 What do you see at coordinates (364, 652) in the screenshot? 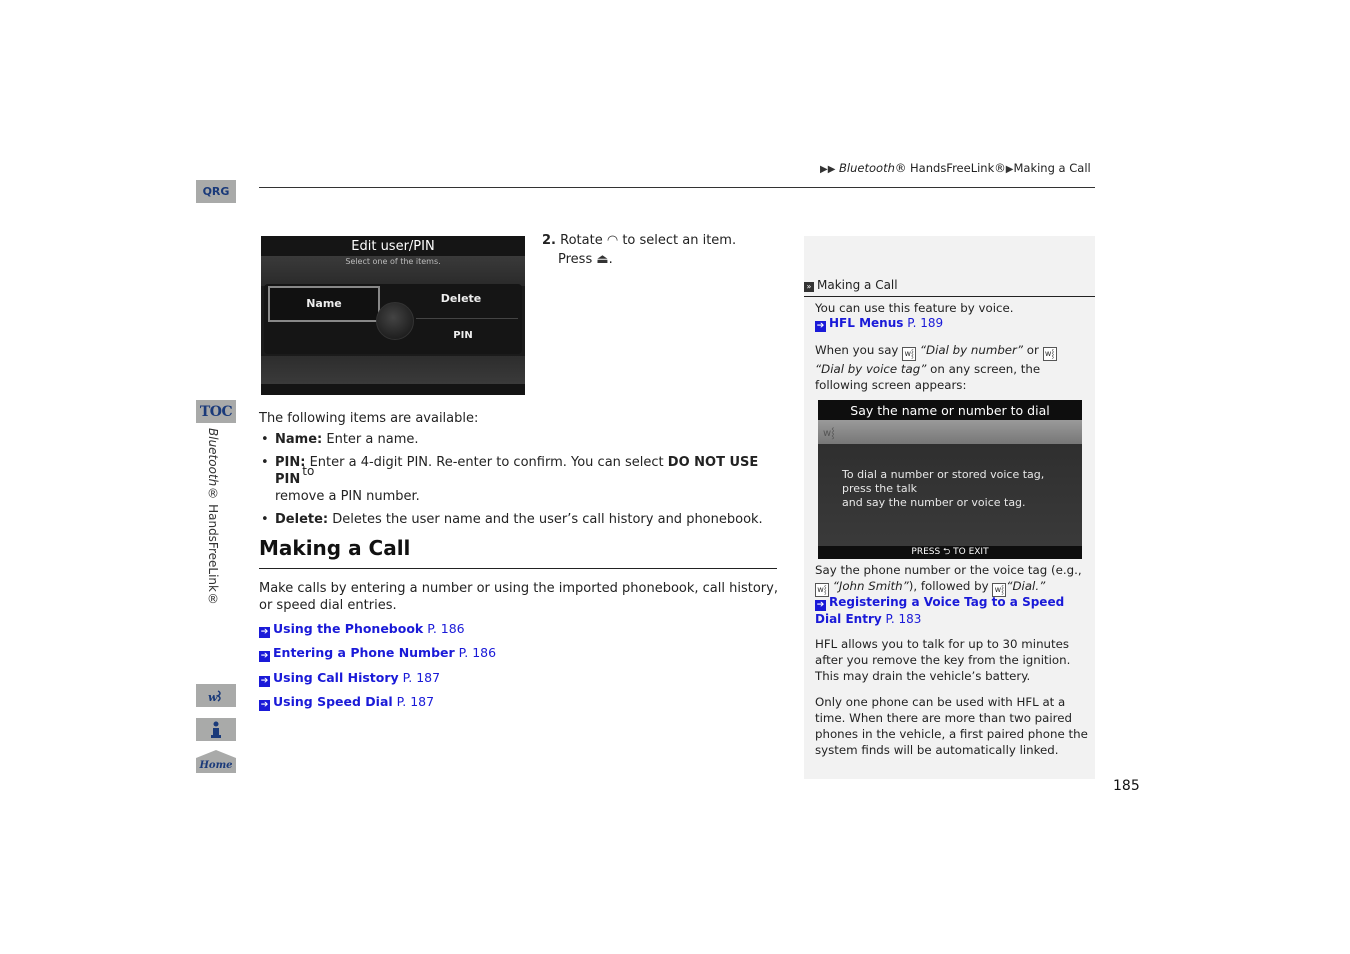
I see `link-label: Entering a Phone Number` at bounding box center [364, 652].